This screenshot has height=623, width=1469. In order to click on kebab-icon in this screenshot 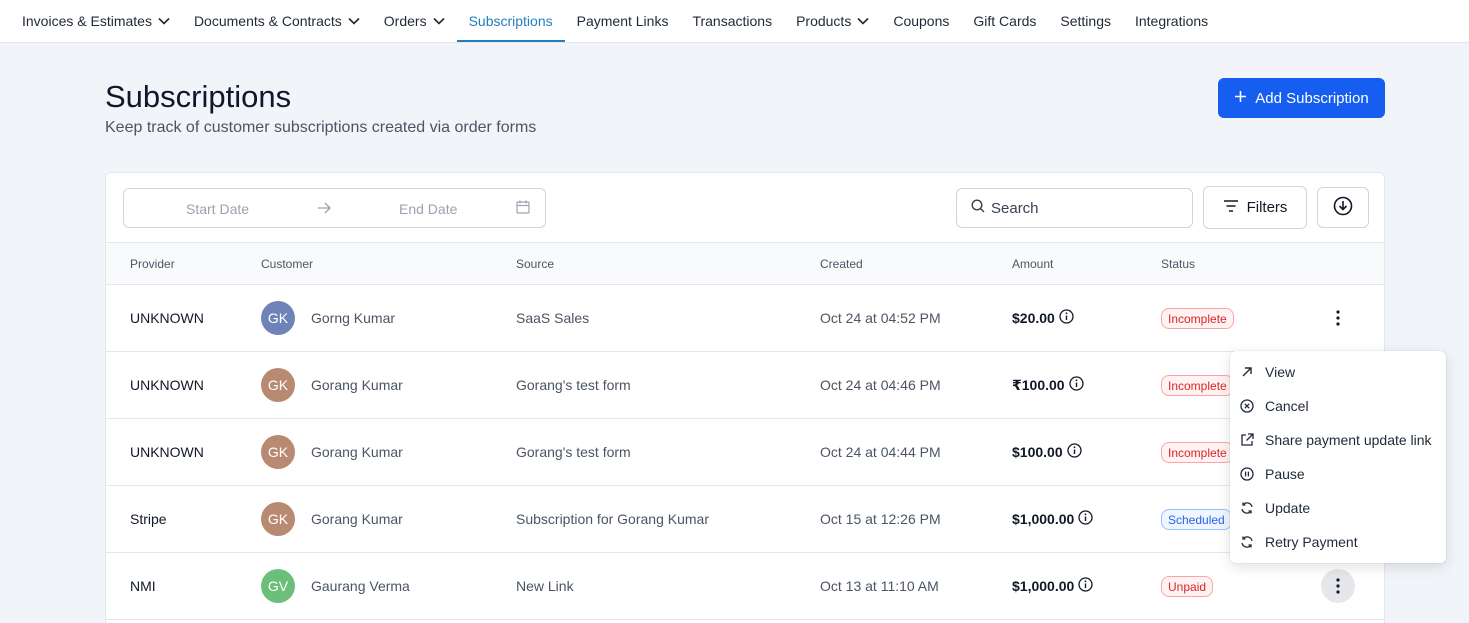, I will do `click(1338, 586)`.